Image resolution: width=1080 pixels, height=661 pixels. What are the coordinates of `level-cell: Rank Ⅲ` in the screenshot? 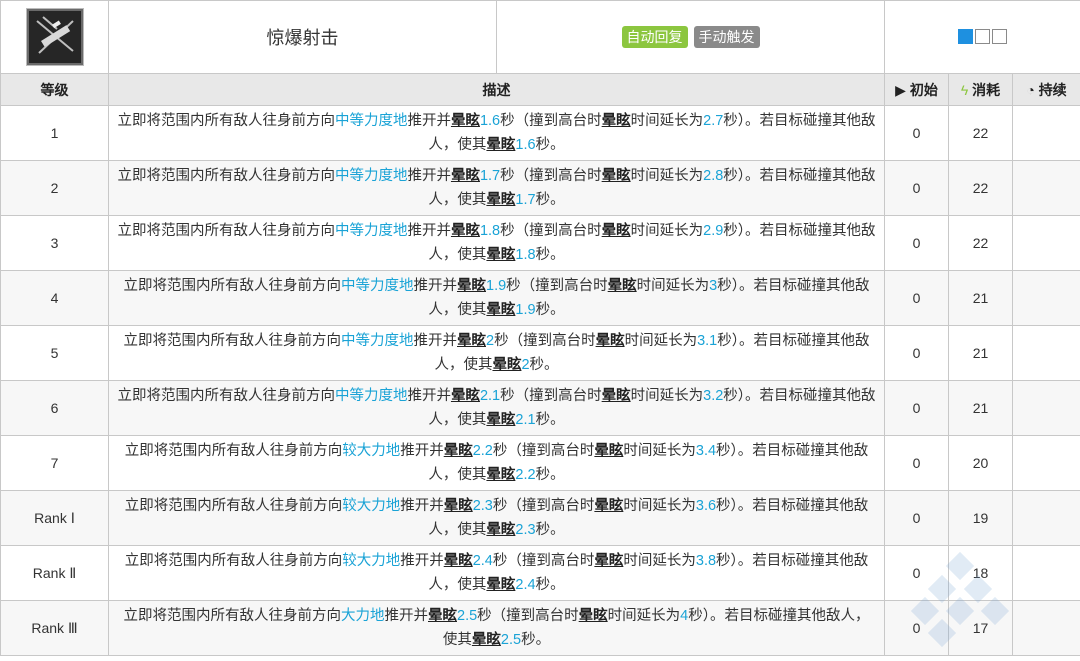 It's located at (54, 628).